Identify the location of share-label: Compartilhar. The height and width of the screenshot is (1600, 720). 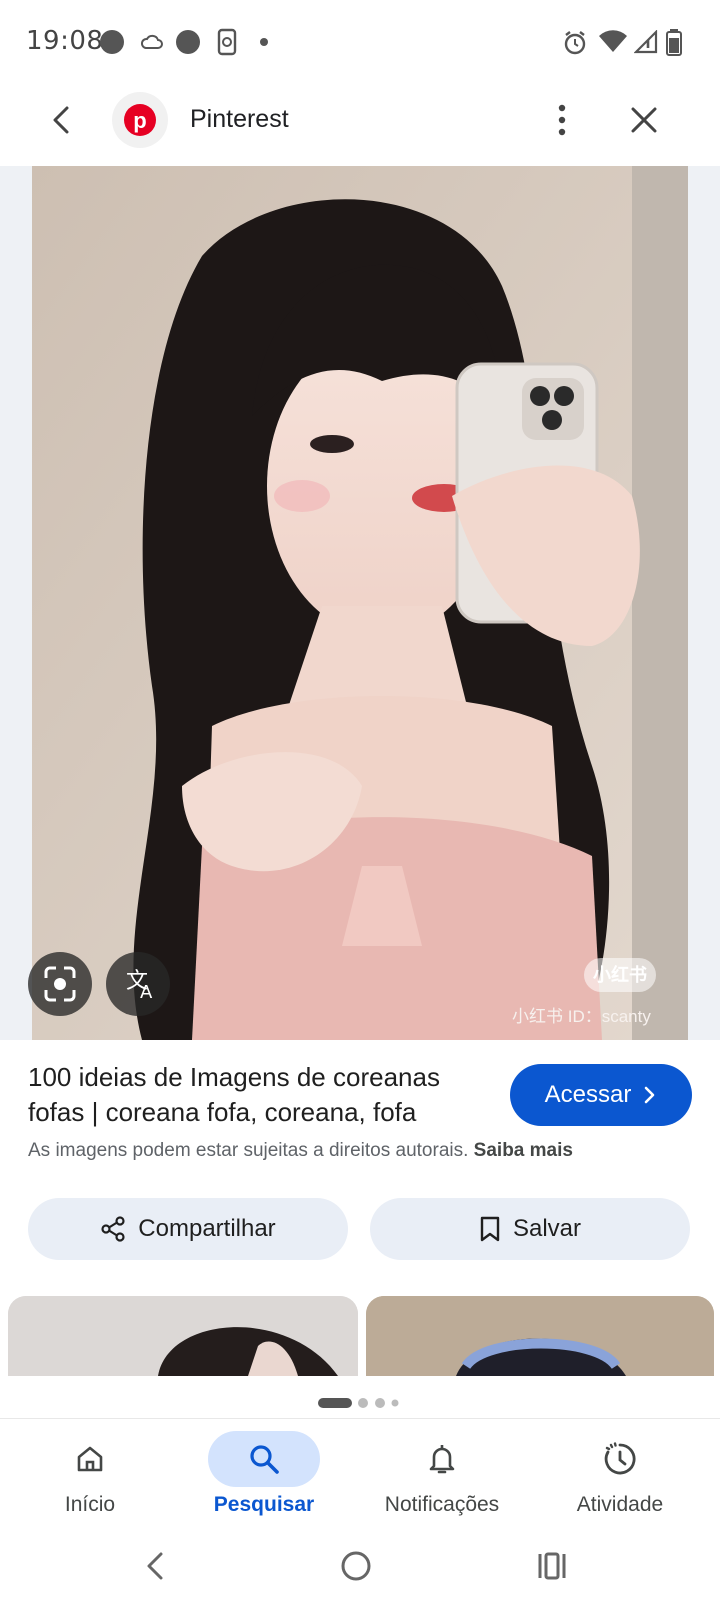
(207, 1228).